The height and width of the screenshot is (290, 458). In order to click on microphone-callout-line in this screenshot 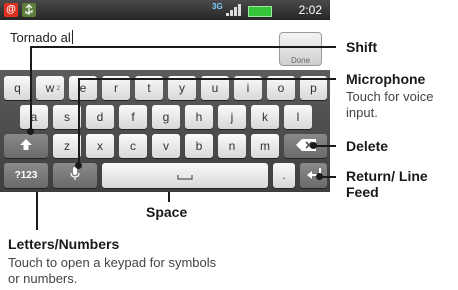, I will do `click(207, 79)`.